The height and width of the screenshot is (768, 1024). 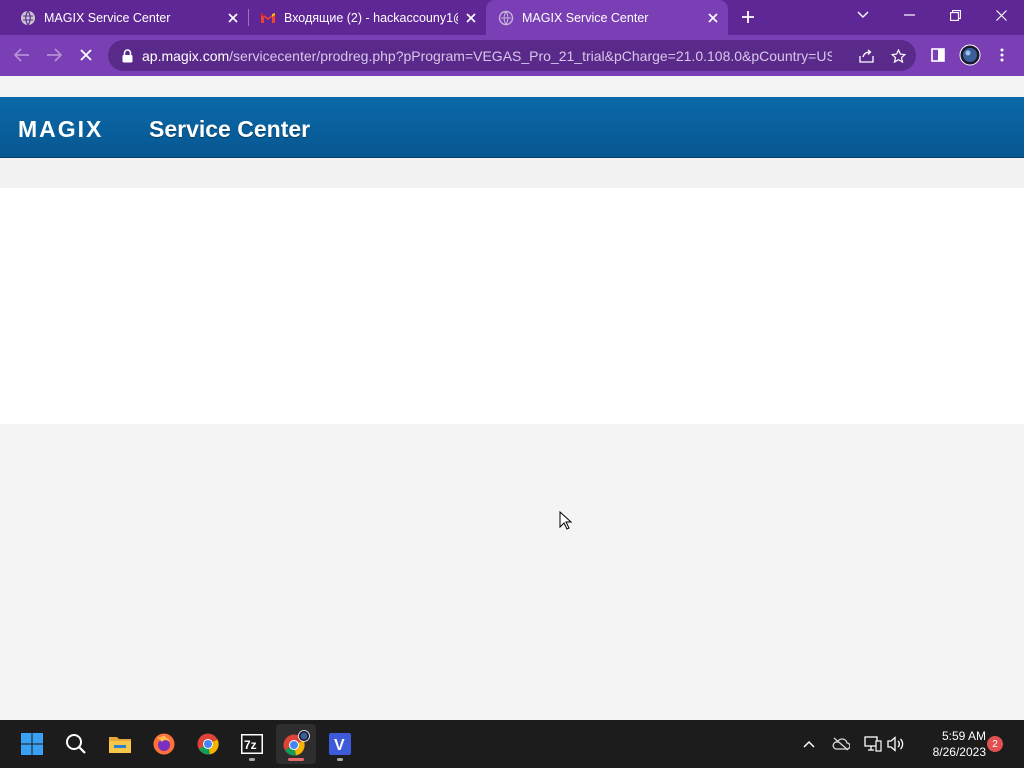 What do you see at coordinates (1002, 55) in the screenshot?
I see `menu-kebab-icon` at bounding box center [1002, 55].